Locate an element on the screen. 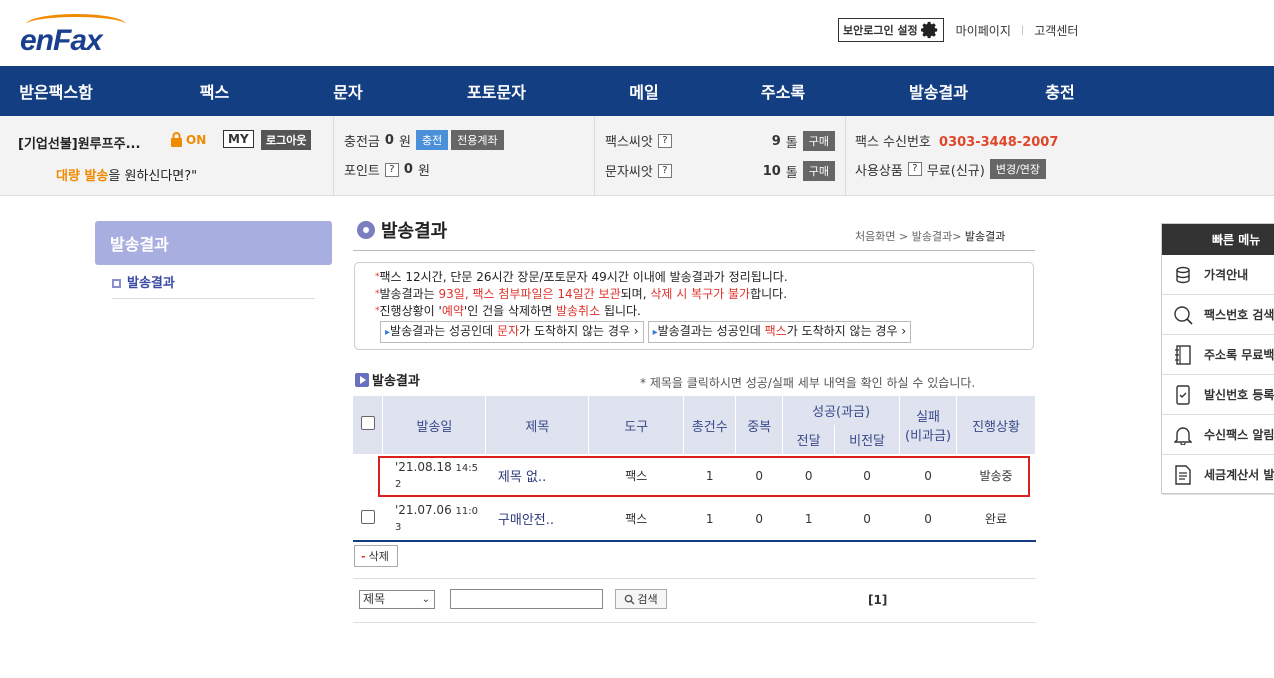 The height and width of the screenshot is (678, 1274). logo-text: enFax is located at coordinates (61, 40).